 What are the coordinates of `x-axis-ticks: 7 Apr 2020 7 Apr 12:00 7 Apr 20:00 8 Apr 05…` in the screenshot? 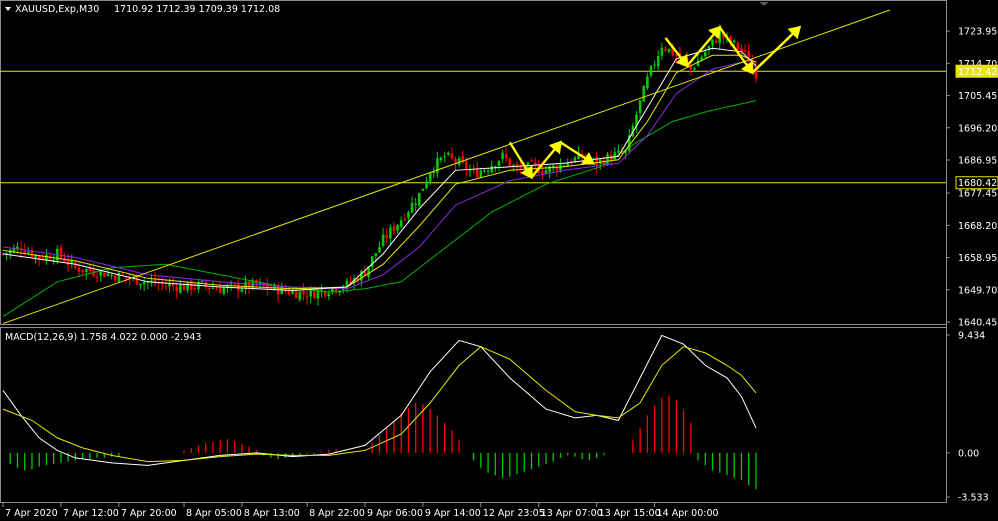 It's located at (360, 511).